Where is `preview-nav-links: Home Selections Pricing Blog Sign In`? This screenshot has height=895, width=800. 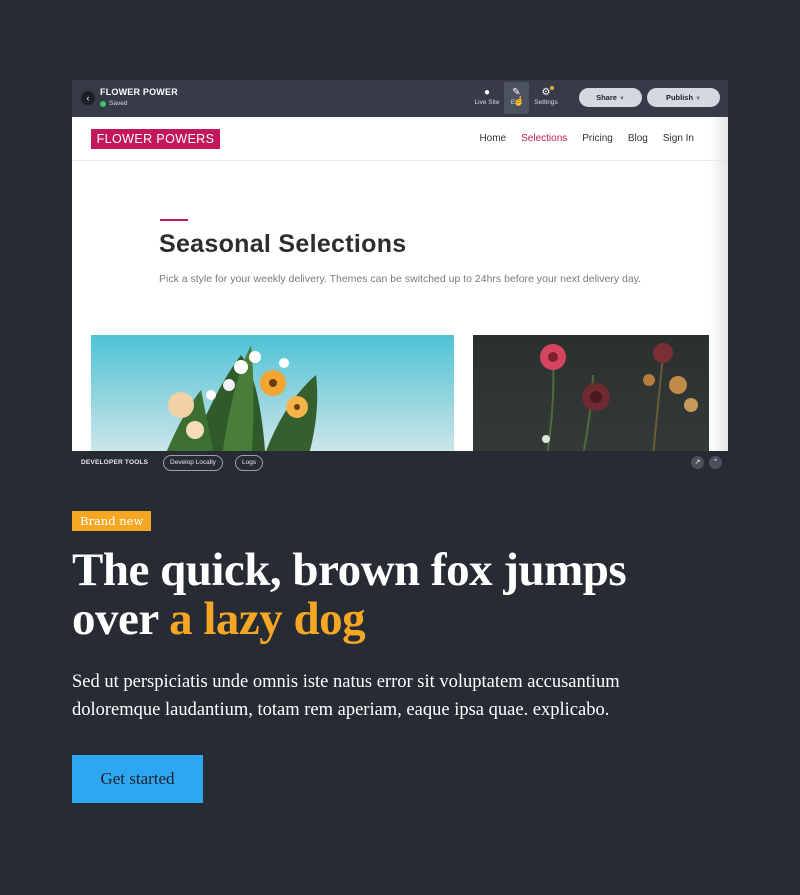
preview-nav-links: Home Selections Pricing Blog Sign In is located at coordinates (586, 138).